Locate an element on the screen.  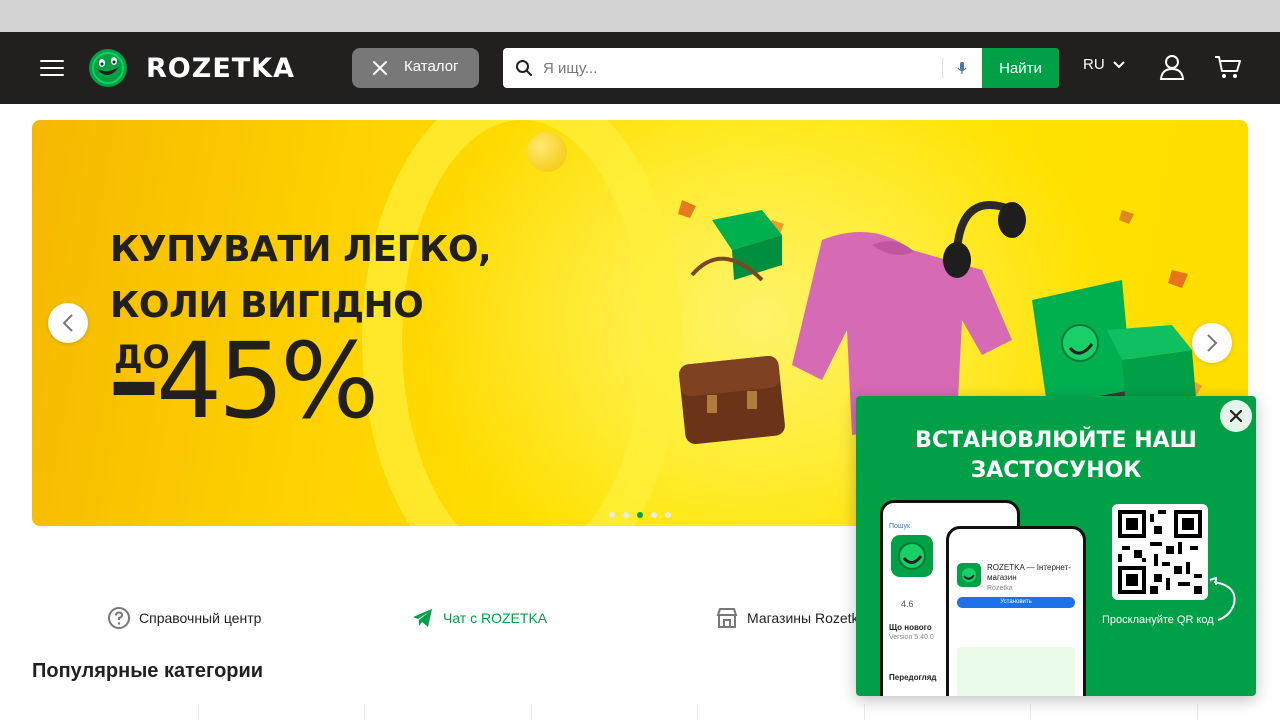
search-icon is located at coordinates (524, 68).